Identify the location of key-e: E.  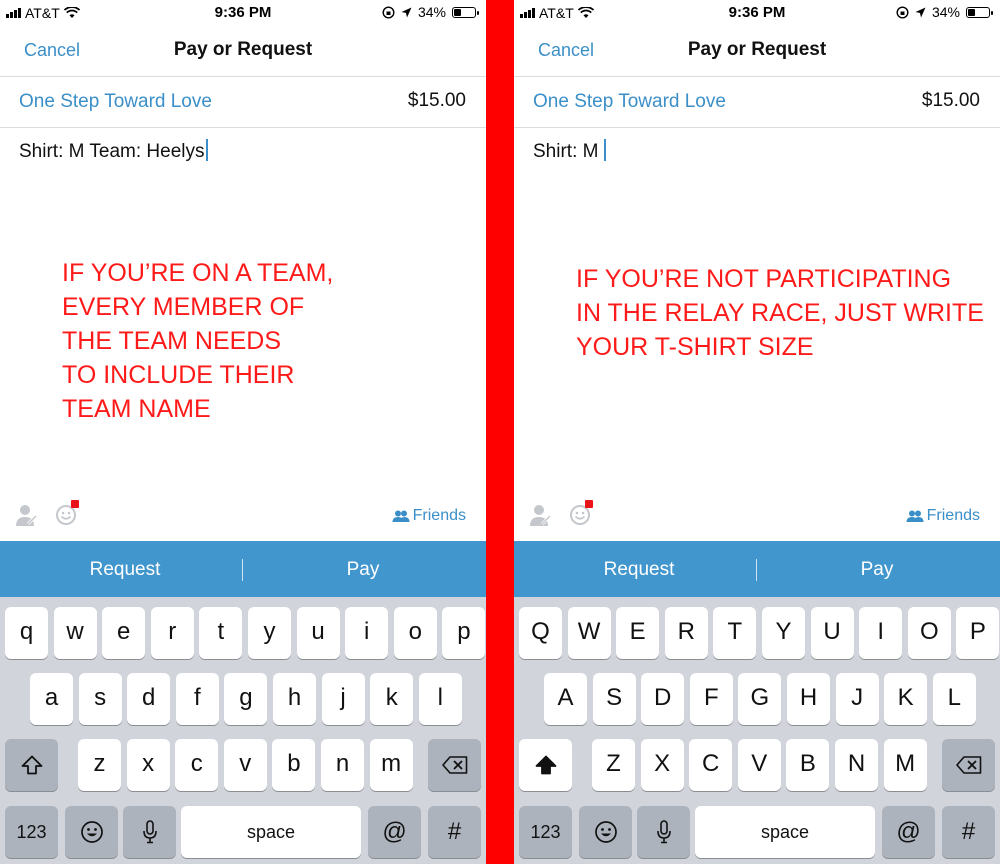
(638, 633).